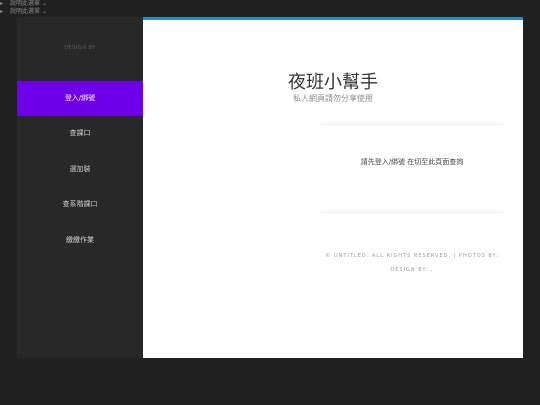 Image resolution: width=540 pixels, height=405 pixels. I want to click on sidebar-item-label: 登入/綁號, so click(80, 98).